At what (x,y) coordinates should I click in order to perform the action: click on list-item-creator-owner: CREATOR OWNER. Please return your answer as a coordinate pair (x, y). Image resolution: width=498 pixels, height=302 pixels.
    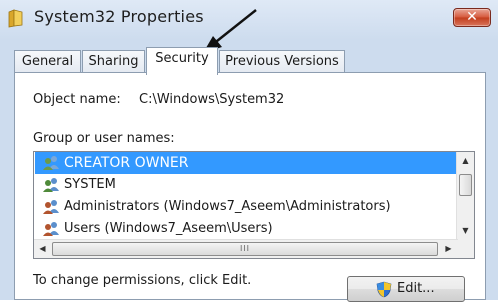
    Looking at the image, I should click on (246, 163).